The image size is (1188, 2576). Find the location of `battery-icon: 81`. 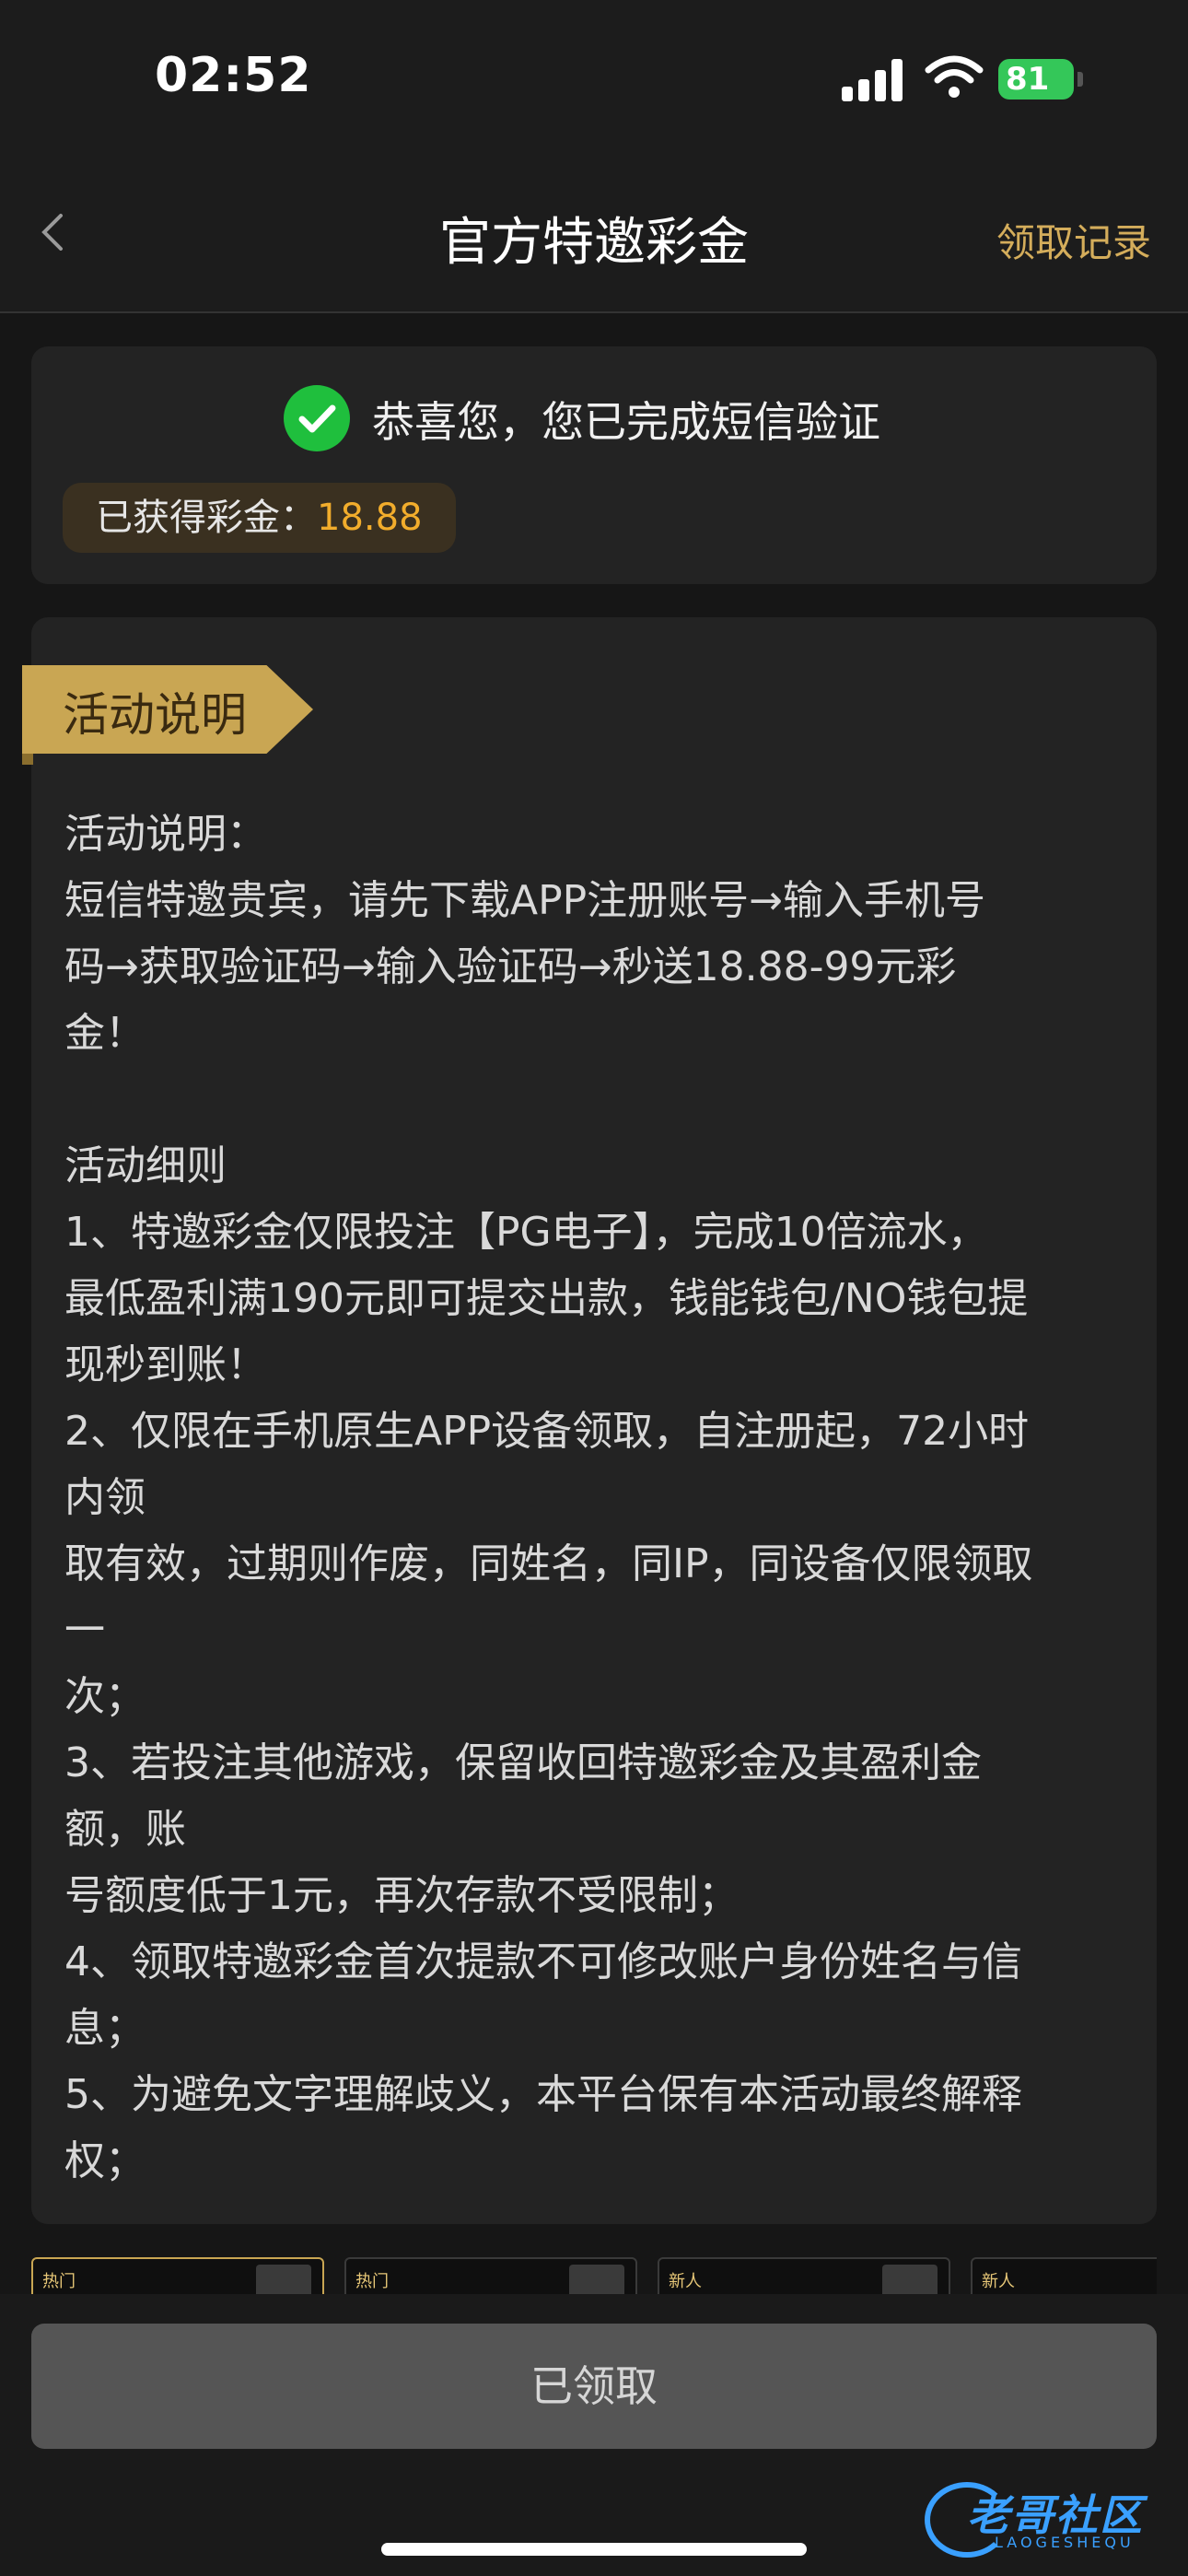

battery-icon: 81 is located at coordinates (1036, 79).